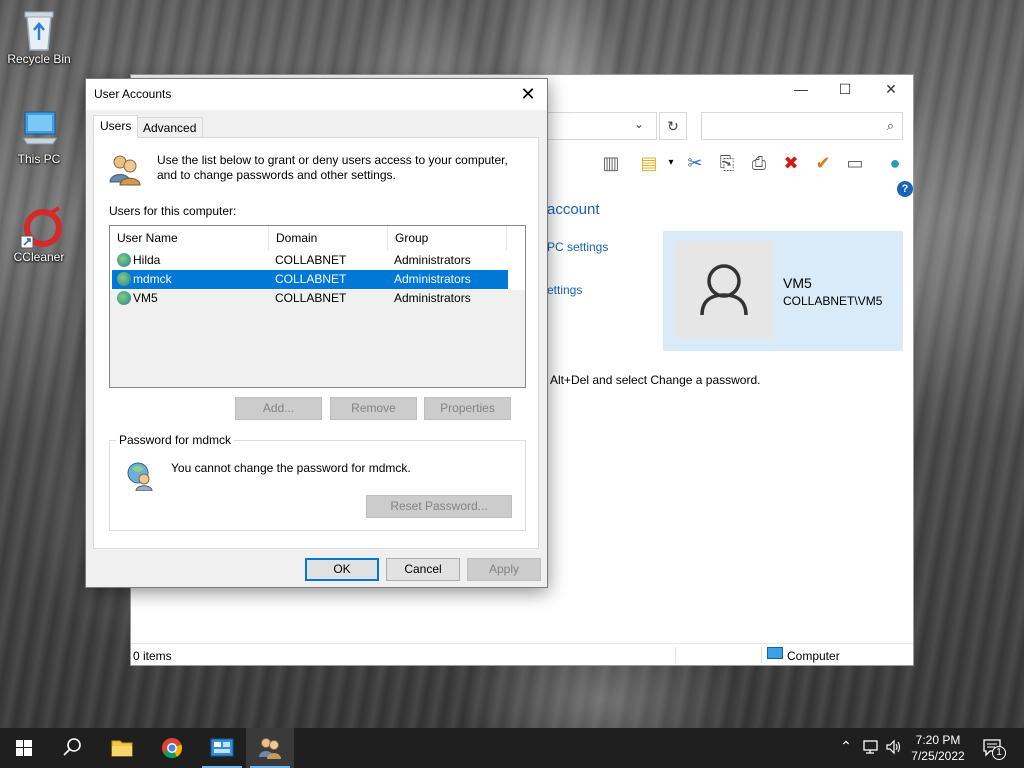 This screenshot has height=768, width=1024. I want to click on file-explorer-button, so click(122, 748).